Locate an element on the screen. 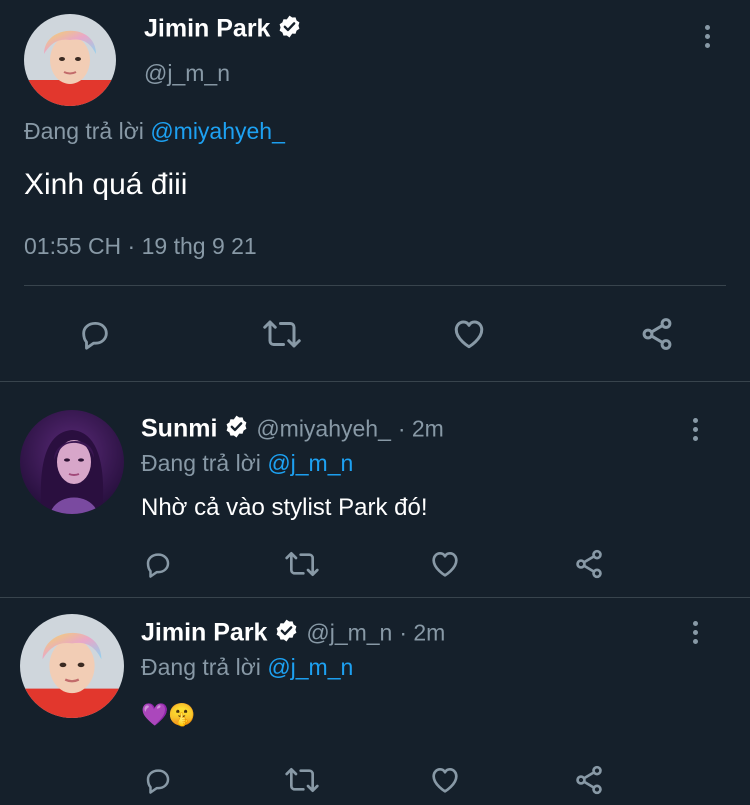  reply-2-time: · 2m is located at coordinates (422, 633).